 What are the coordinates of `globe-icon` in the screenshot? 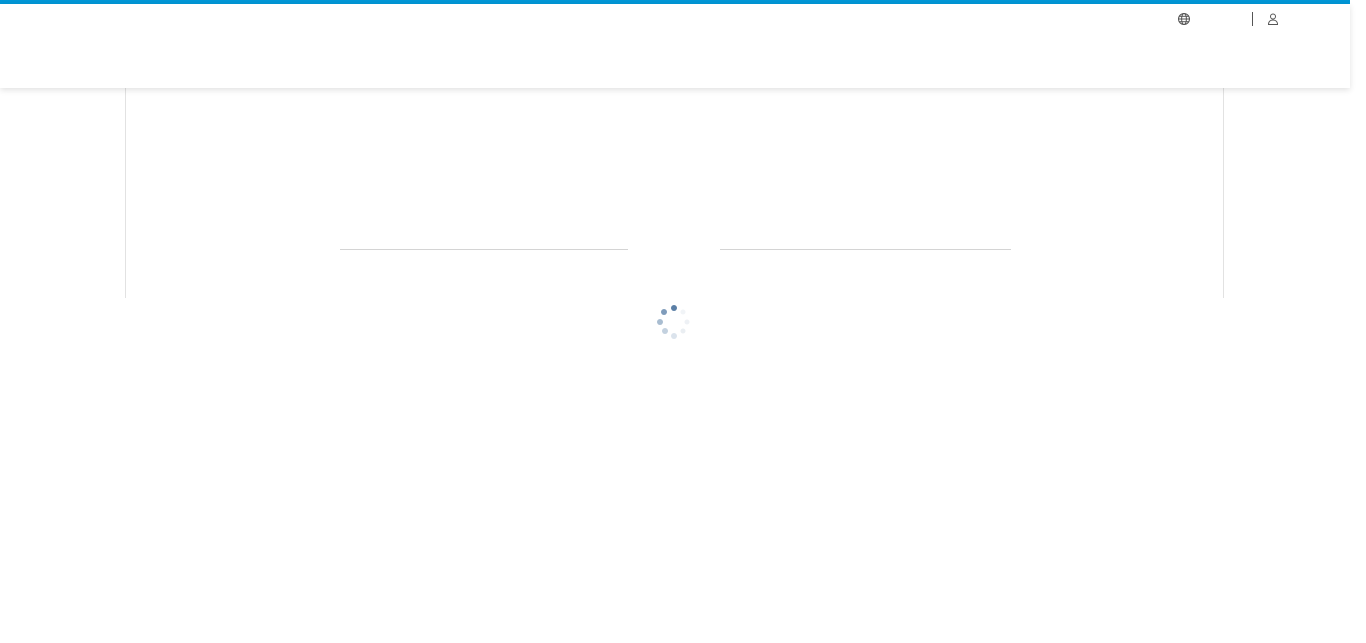 It's located at (1184, 19).